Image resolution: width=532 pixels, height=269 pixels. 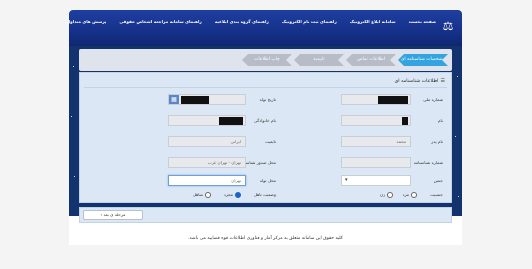 I want to click on step-identity: مشخصات شناسنامه ای, so click(x=423, y=60).